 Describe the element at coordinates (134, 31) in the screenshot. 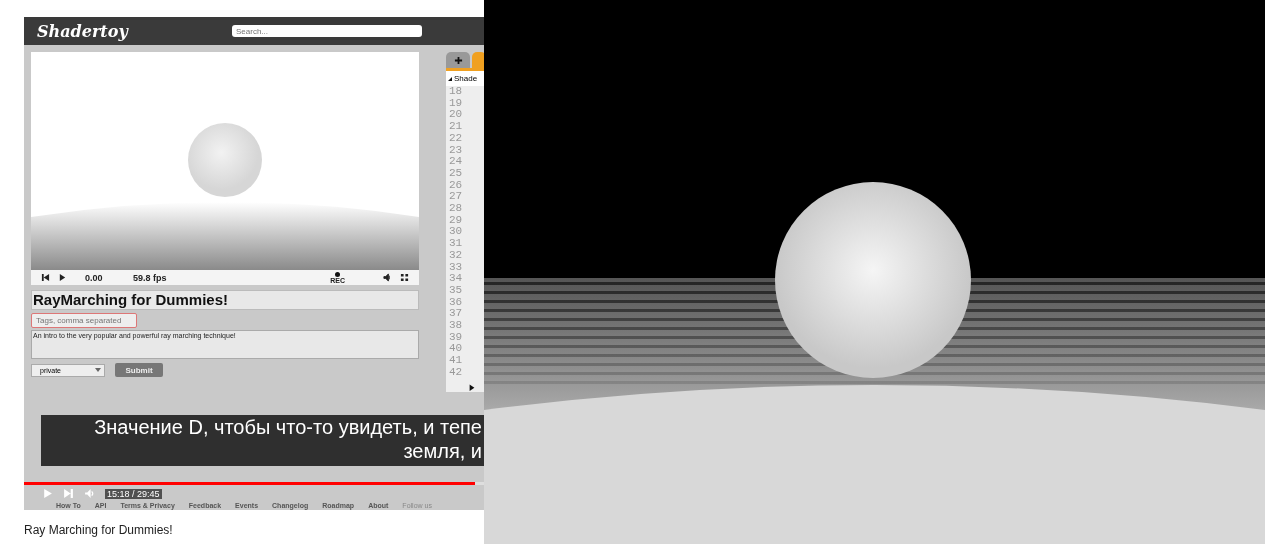

I see `site-logo: Shadertoy` at that location.